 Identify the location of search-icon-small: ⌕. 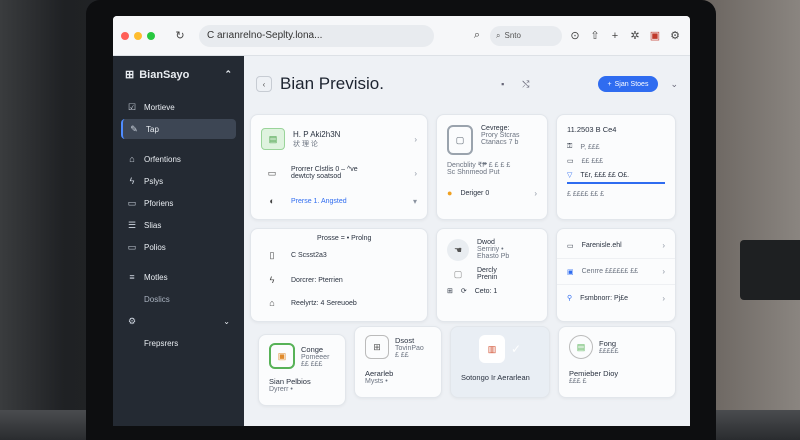
(498, 35).